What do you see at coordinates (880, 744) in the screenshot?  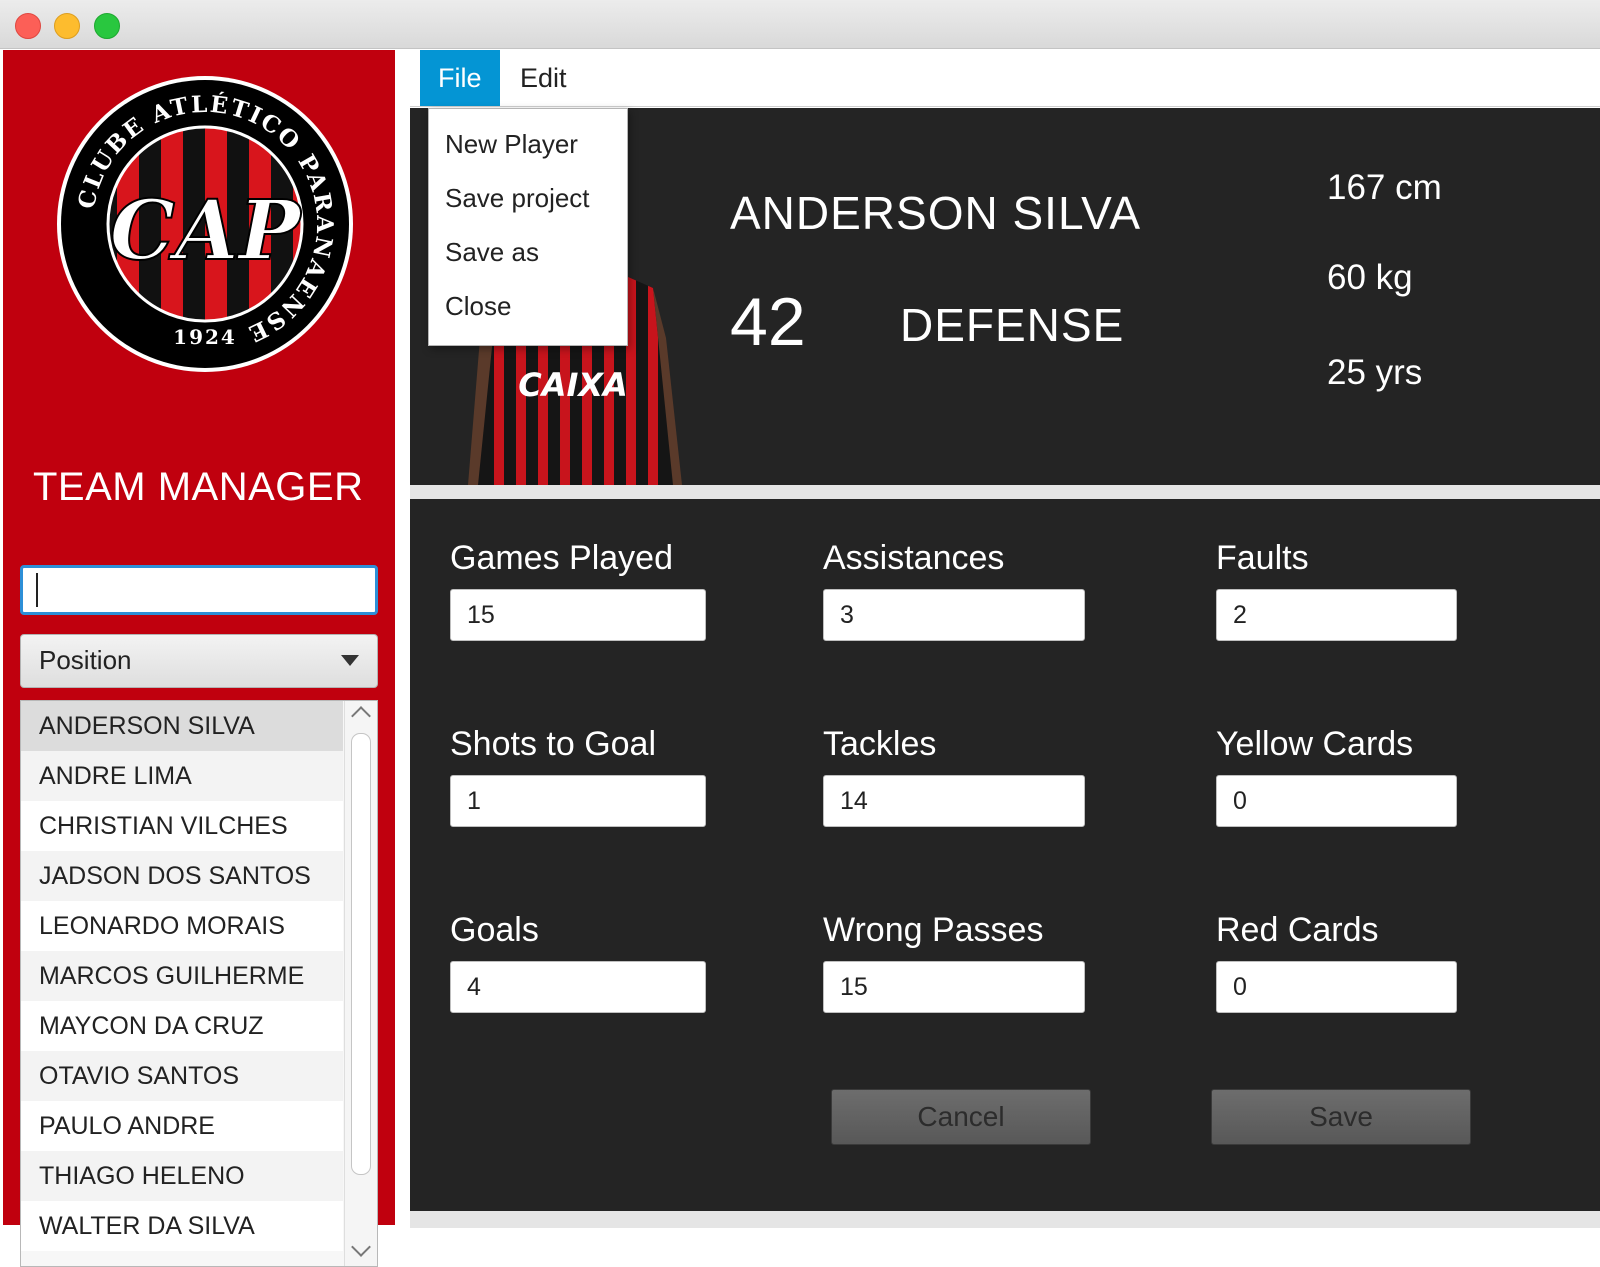 I see `tackles-label: Tackles` at bounding box center [880, 744].